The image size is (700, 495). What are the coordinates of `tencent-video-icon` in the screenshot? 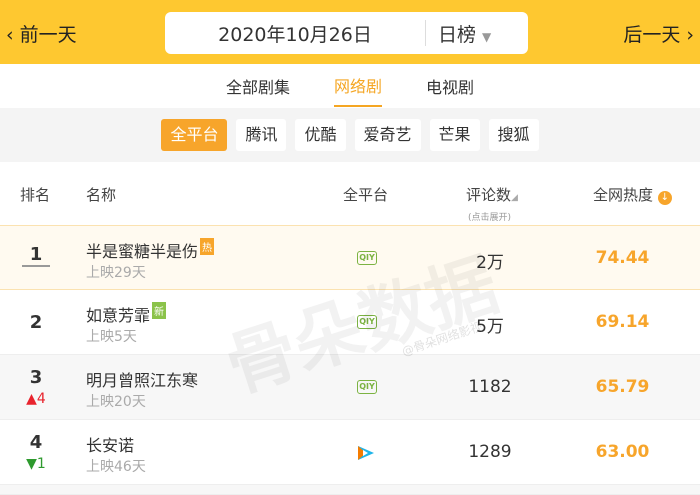 It's located at (366, 453).